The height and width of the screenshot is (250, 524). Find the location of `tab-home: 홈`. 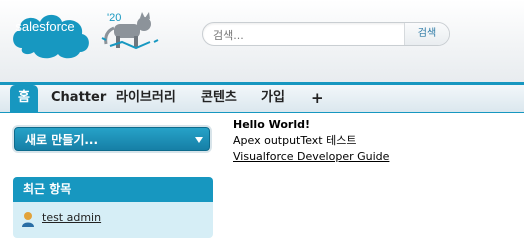

tab-home: 홈 is located at coordinates (24, 98).